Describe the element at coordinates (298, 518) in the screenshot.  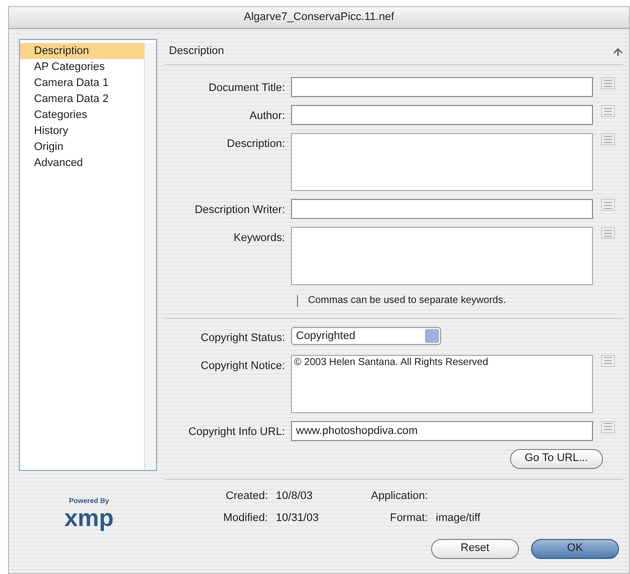
I see `info-value: 10/31/03` at that location.